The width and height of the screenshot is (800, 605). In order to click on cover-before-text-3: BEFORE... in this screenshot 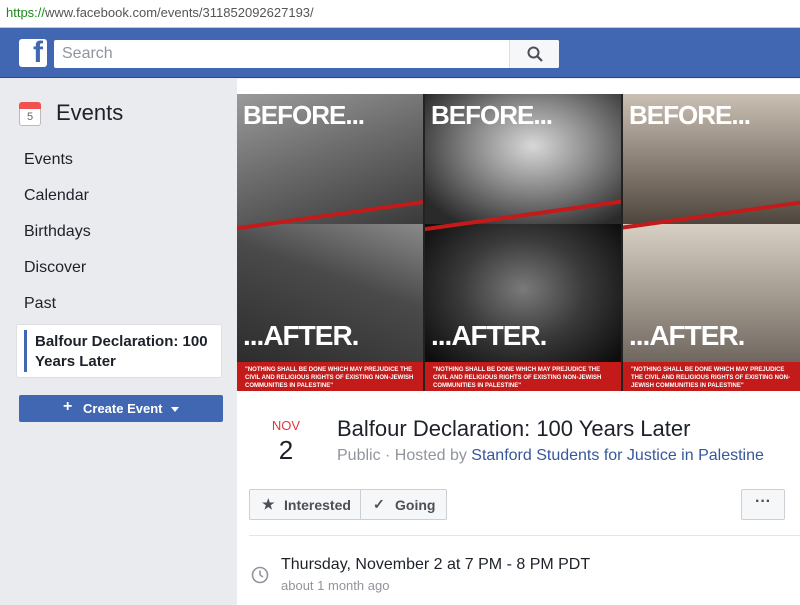, I will do `click(690, 115)`.